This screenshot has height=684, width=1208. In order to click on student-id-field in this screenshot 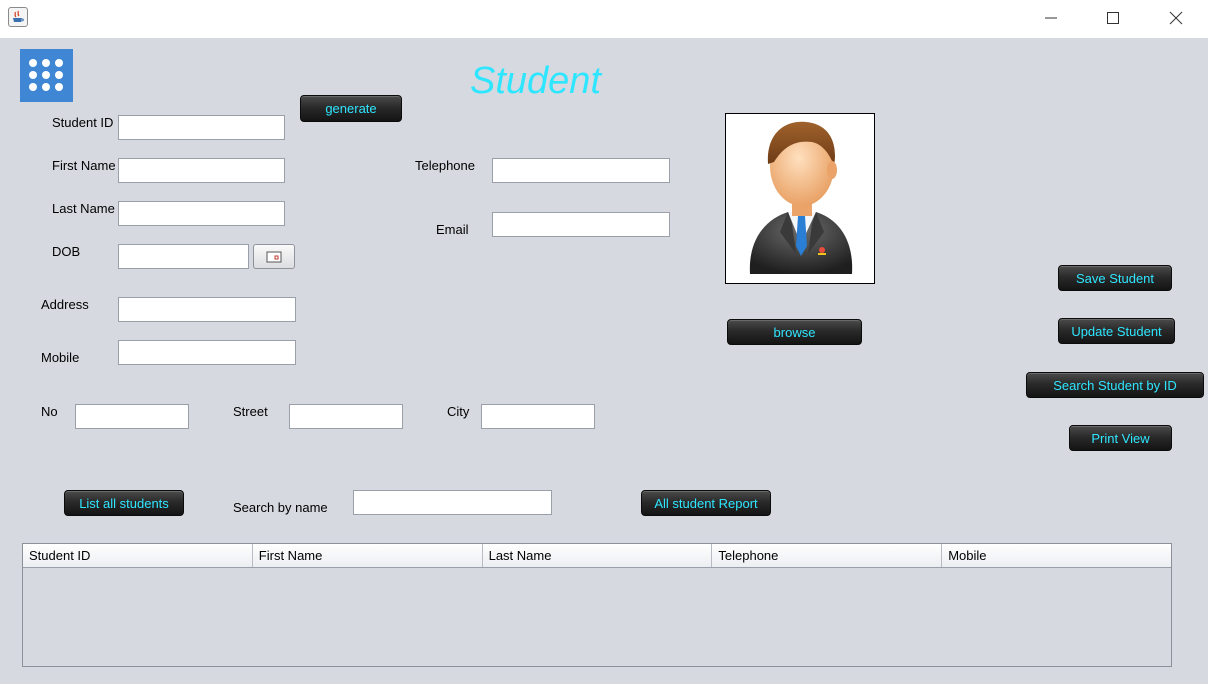, I will do `click(201, 127)`.